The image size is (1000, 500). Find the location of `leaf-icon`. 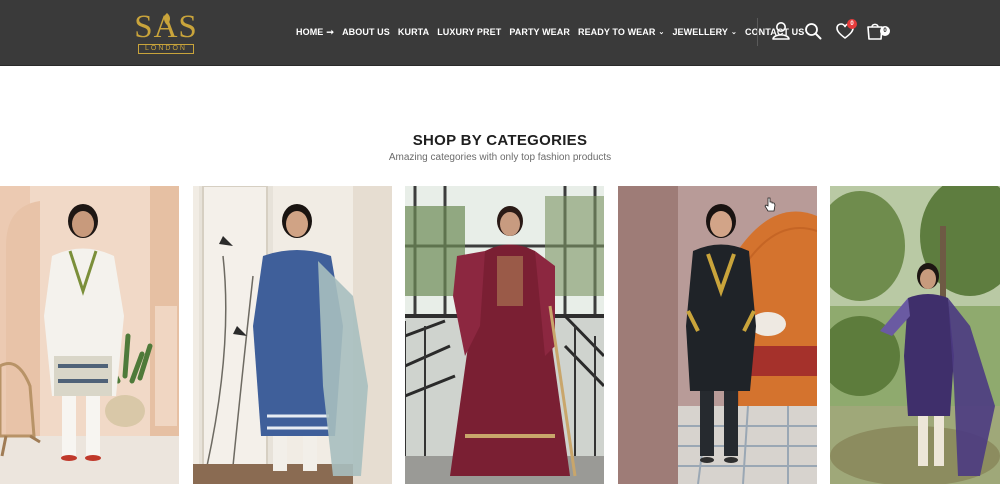

leaf-icon is located at coordinates (167, 19).